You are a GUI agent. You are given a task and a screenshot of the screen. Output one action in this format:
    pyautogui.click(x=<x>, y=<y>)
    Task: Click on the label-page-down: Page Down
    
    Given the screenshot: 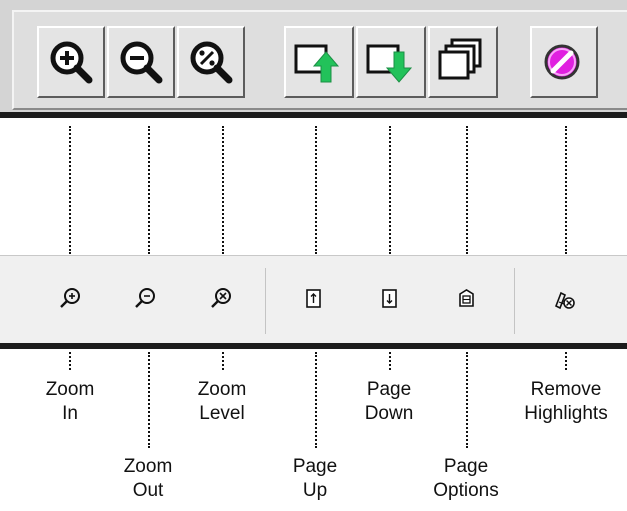 What is the action you would take?
    pyautogui.click(x=389, y=402)
    